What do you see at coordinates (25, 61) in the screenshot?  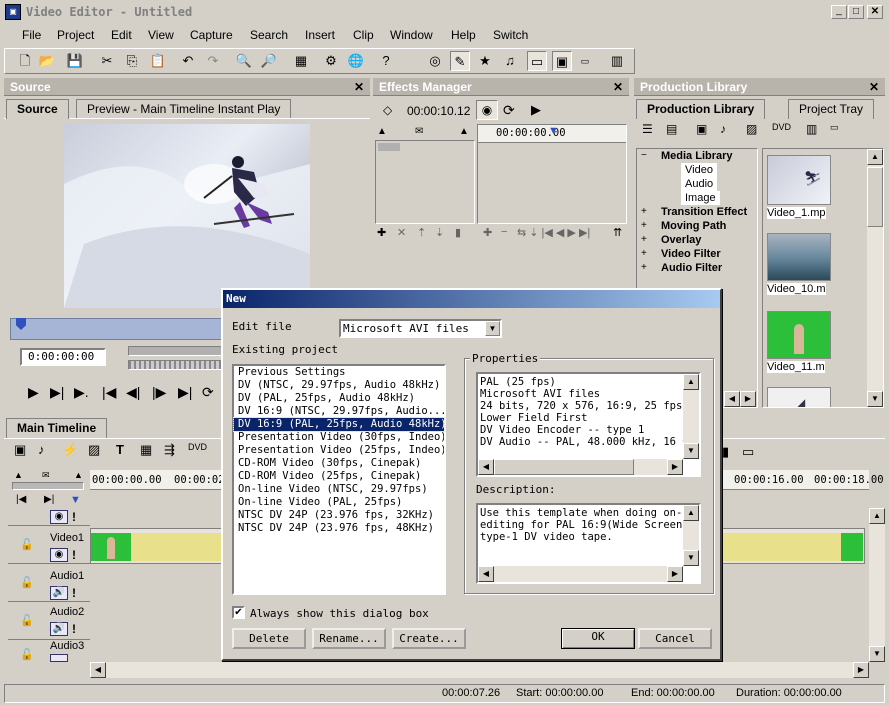 I see `new-file-icon: 🗋` at bounding box center [25, 61].